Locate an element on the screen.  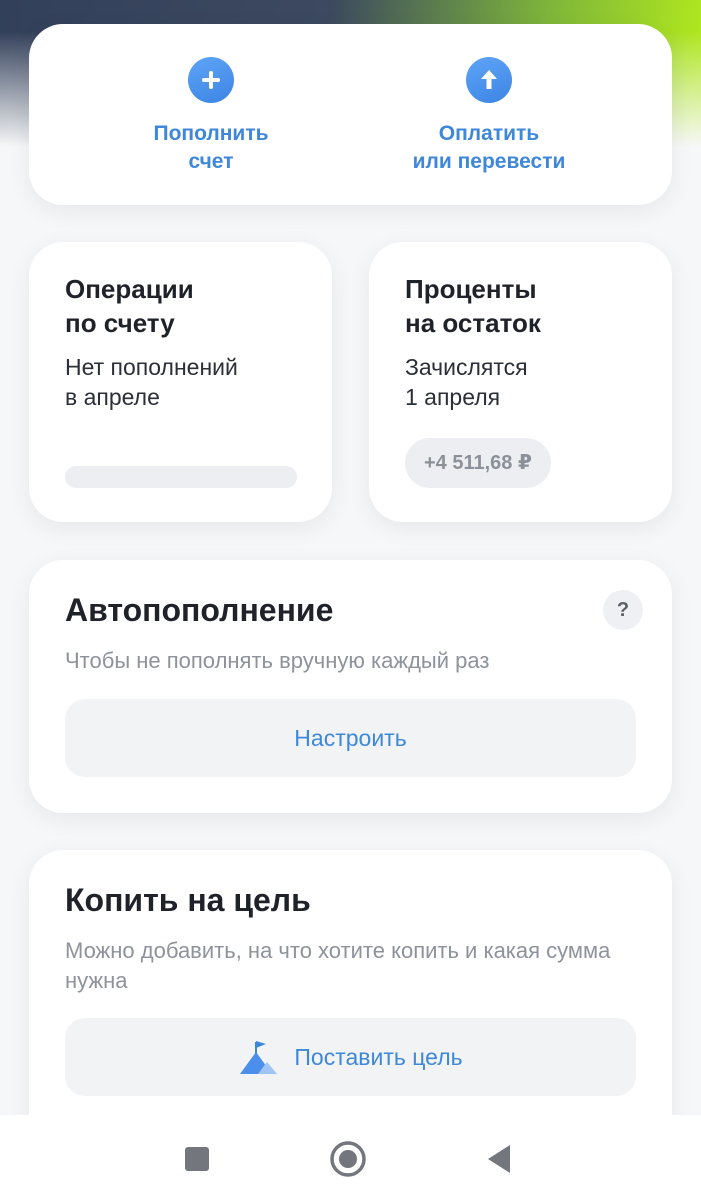
square-icon is located at coordinates (197, 1159).